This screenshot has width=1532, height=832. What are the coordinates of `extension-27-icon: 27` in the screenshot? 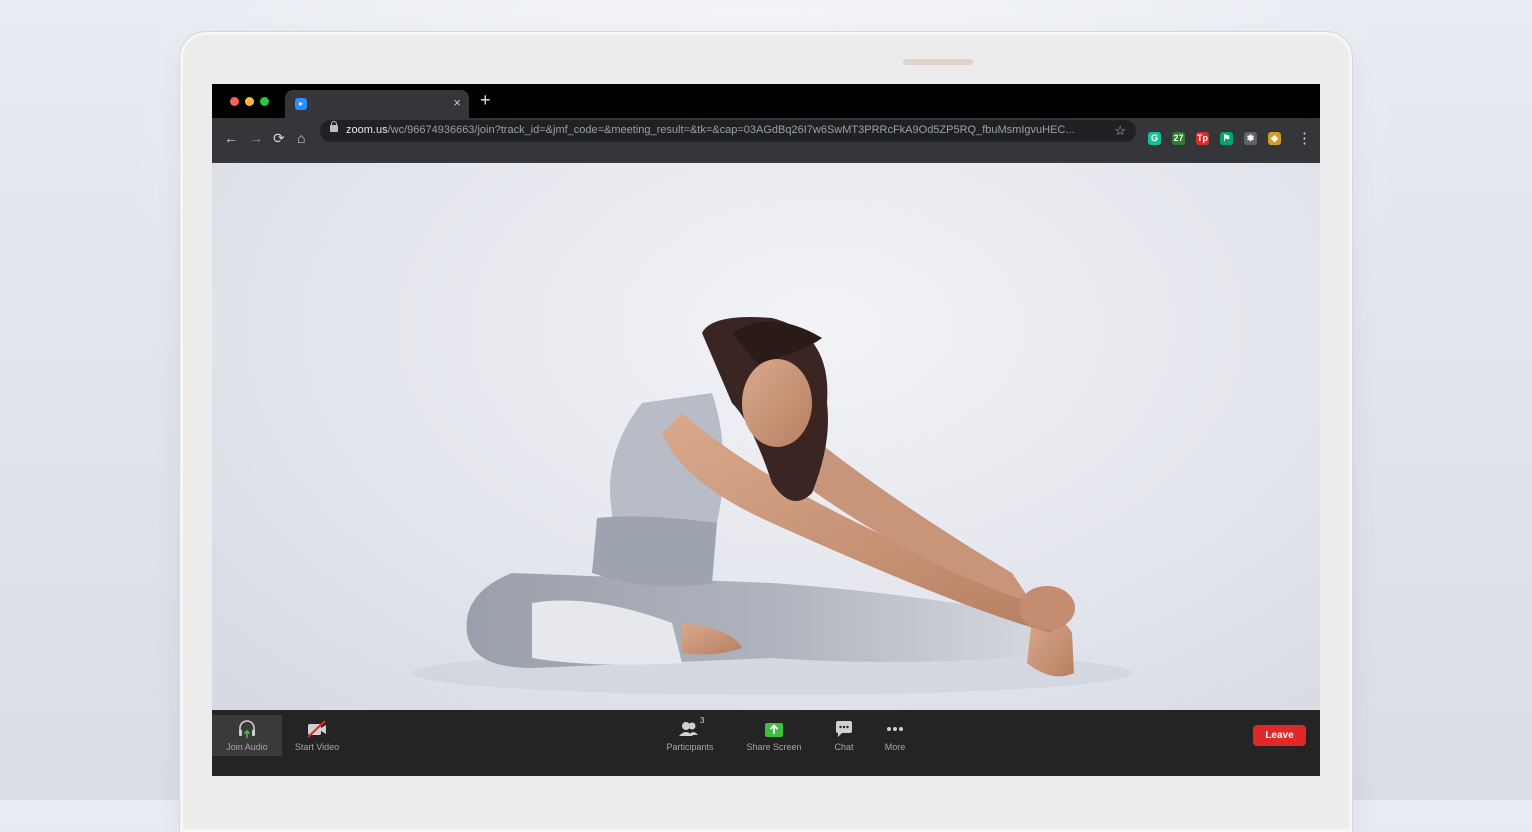 It's located at (1178, 138).